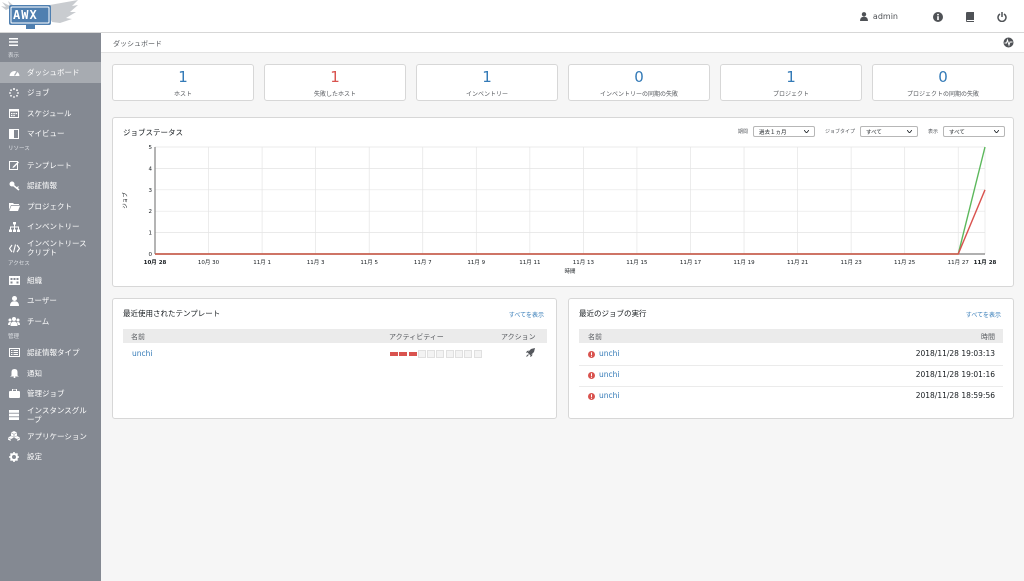 Image resolution: width=1024 pixels, height=581 pixels. Describe the element at coordinates (570, 222) in the screenshot. I see `series-line-failed` at that location.